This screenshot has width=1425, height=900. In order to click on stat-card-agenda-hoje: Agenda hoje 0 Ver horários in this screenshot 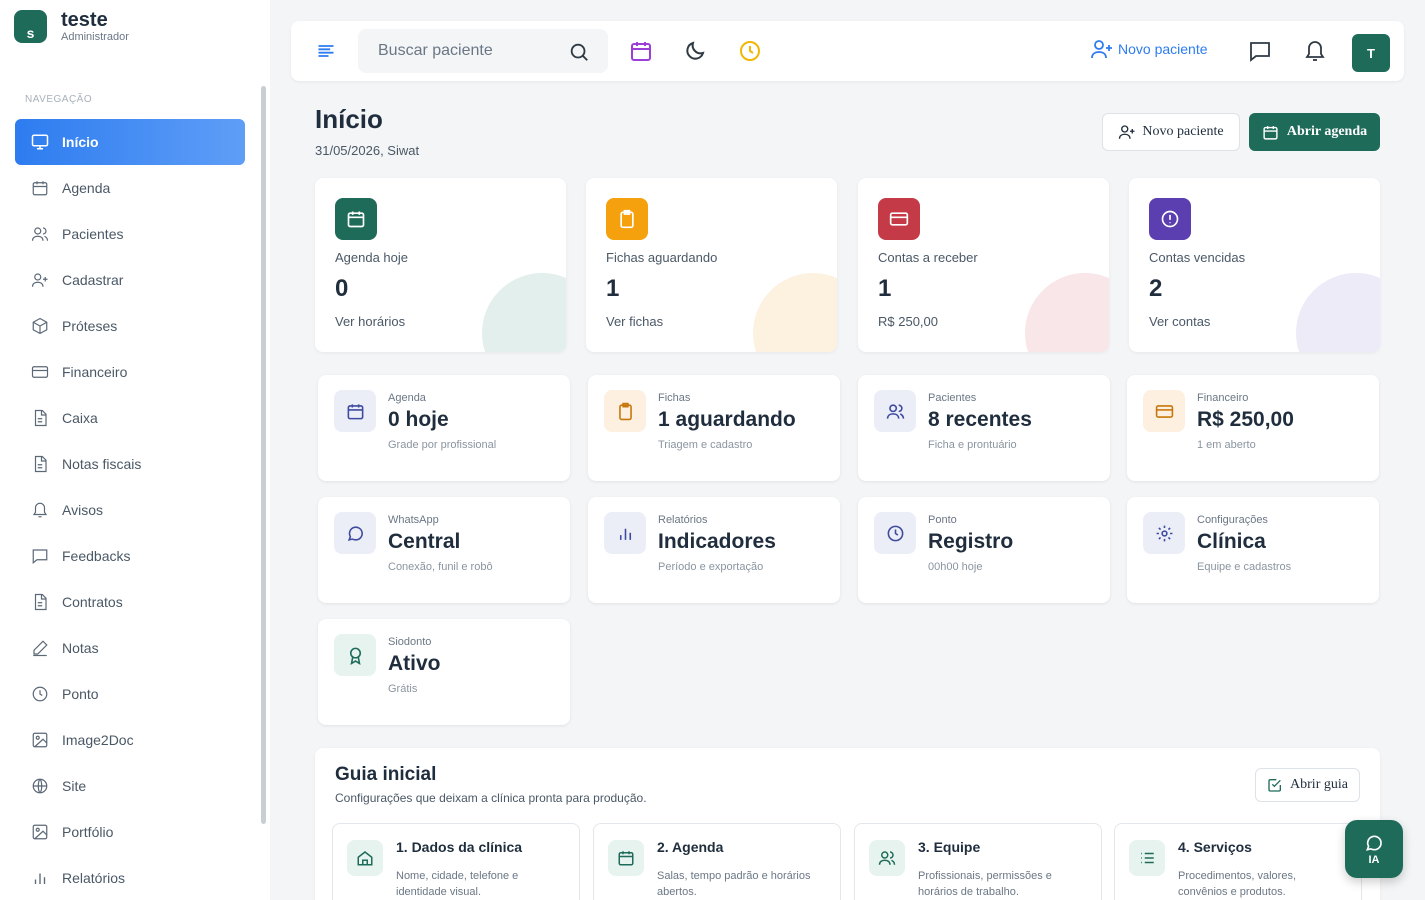, I will do `click(440, 265)`.